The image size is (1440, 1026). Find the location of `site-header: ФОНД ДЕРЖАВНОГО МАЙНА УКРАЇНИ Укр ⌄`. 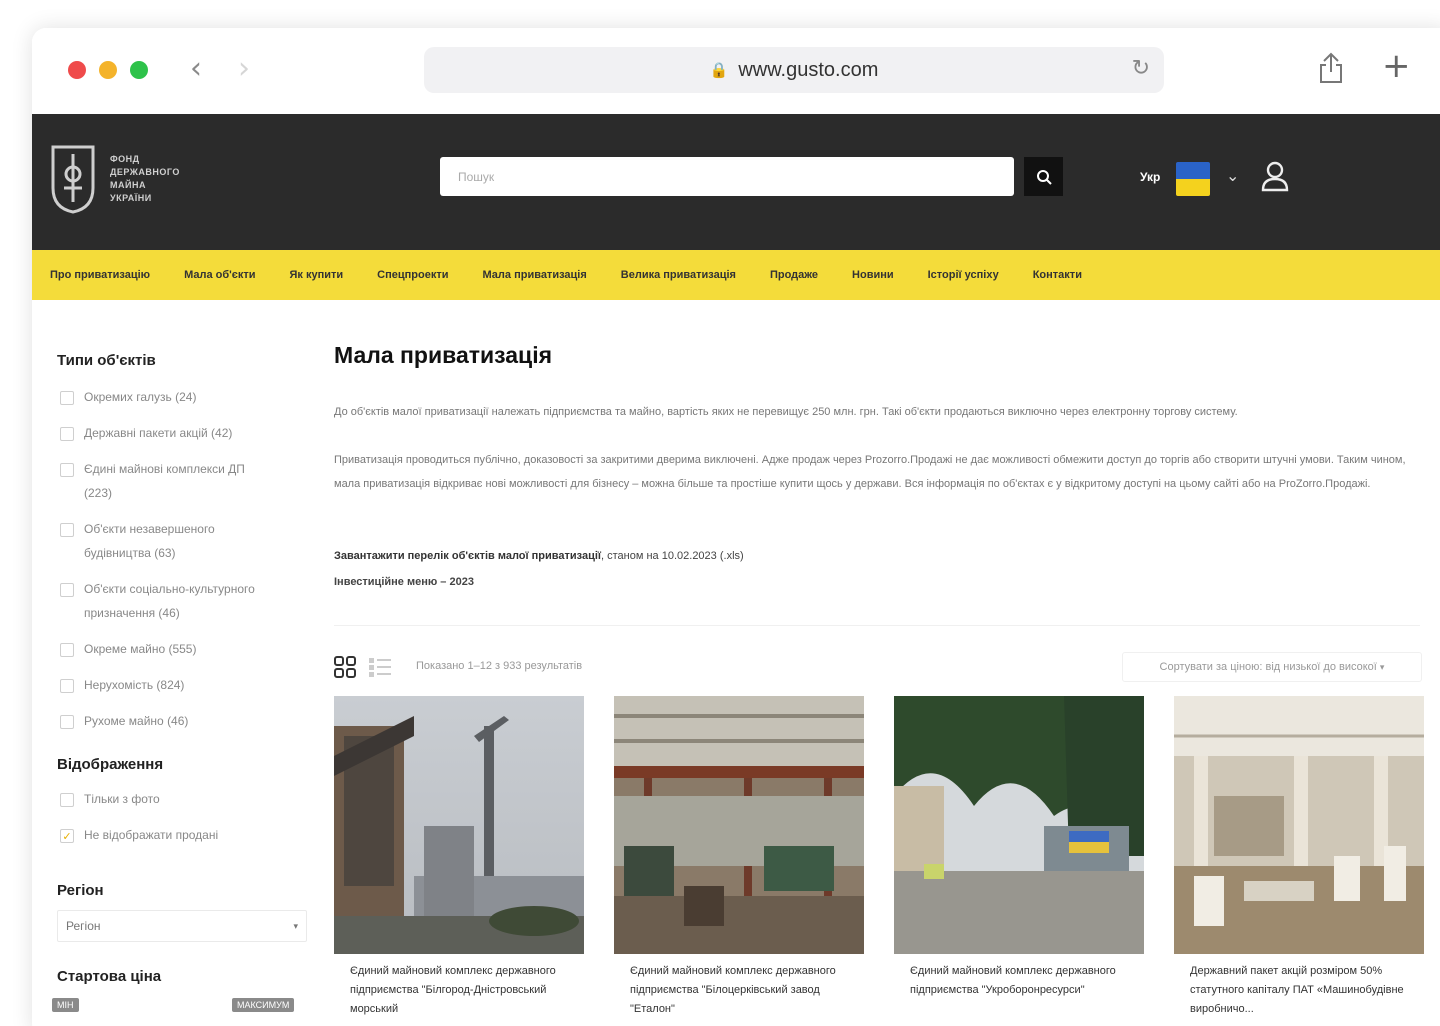

site-header: ФОНД ДЕРЖАВНОГО МАЙНА УКРАЇНИ Укр ⌄ is located at coordinates (736, 182).